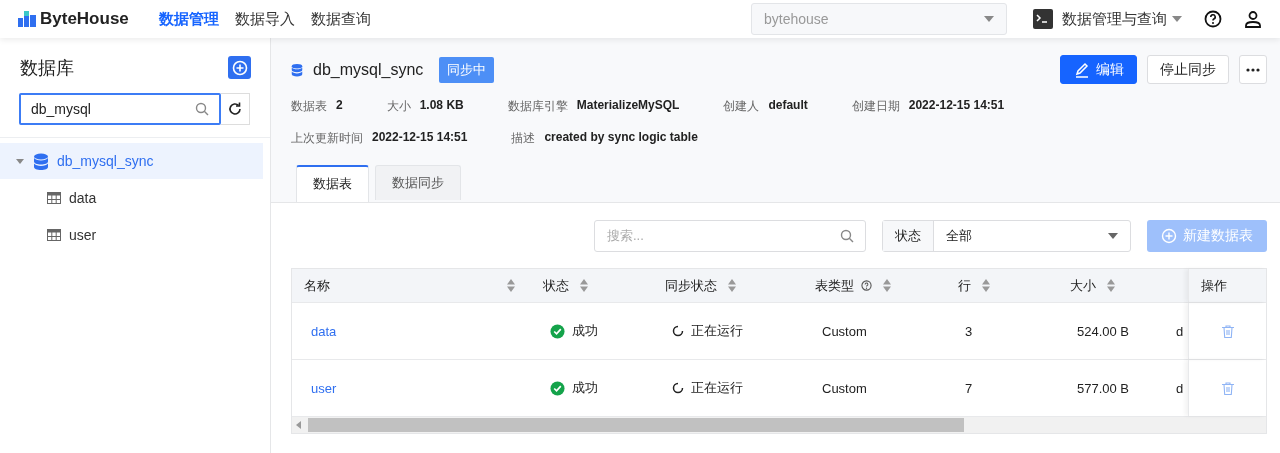 The image size is (1280, 453). What do you see at coordinates (523, 138) in the screenshot?
I see `info-label: 描述` at bounding box center [523, 138].